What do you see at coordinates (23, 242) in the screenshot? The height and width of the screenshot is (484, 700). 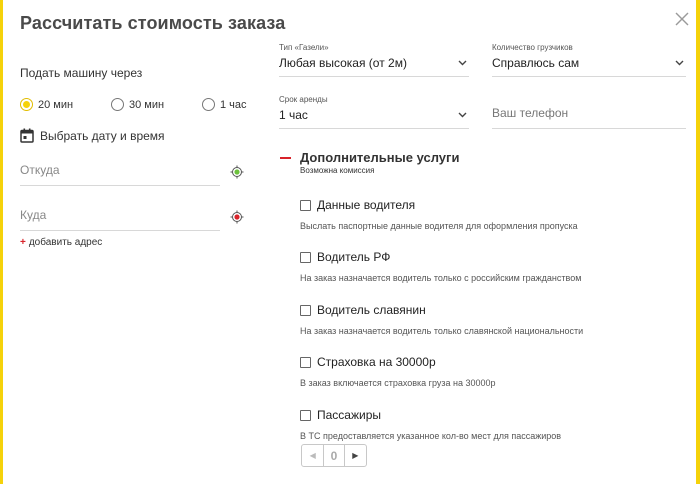 I see `plus-icon: +` at bounding box center [23, 242].